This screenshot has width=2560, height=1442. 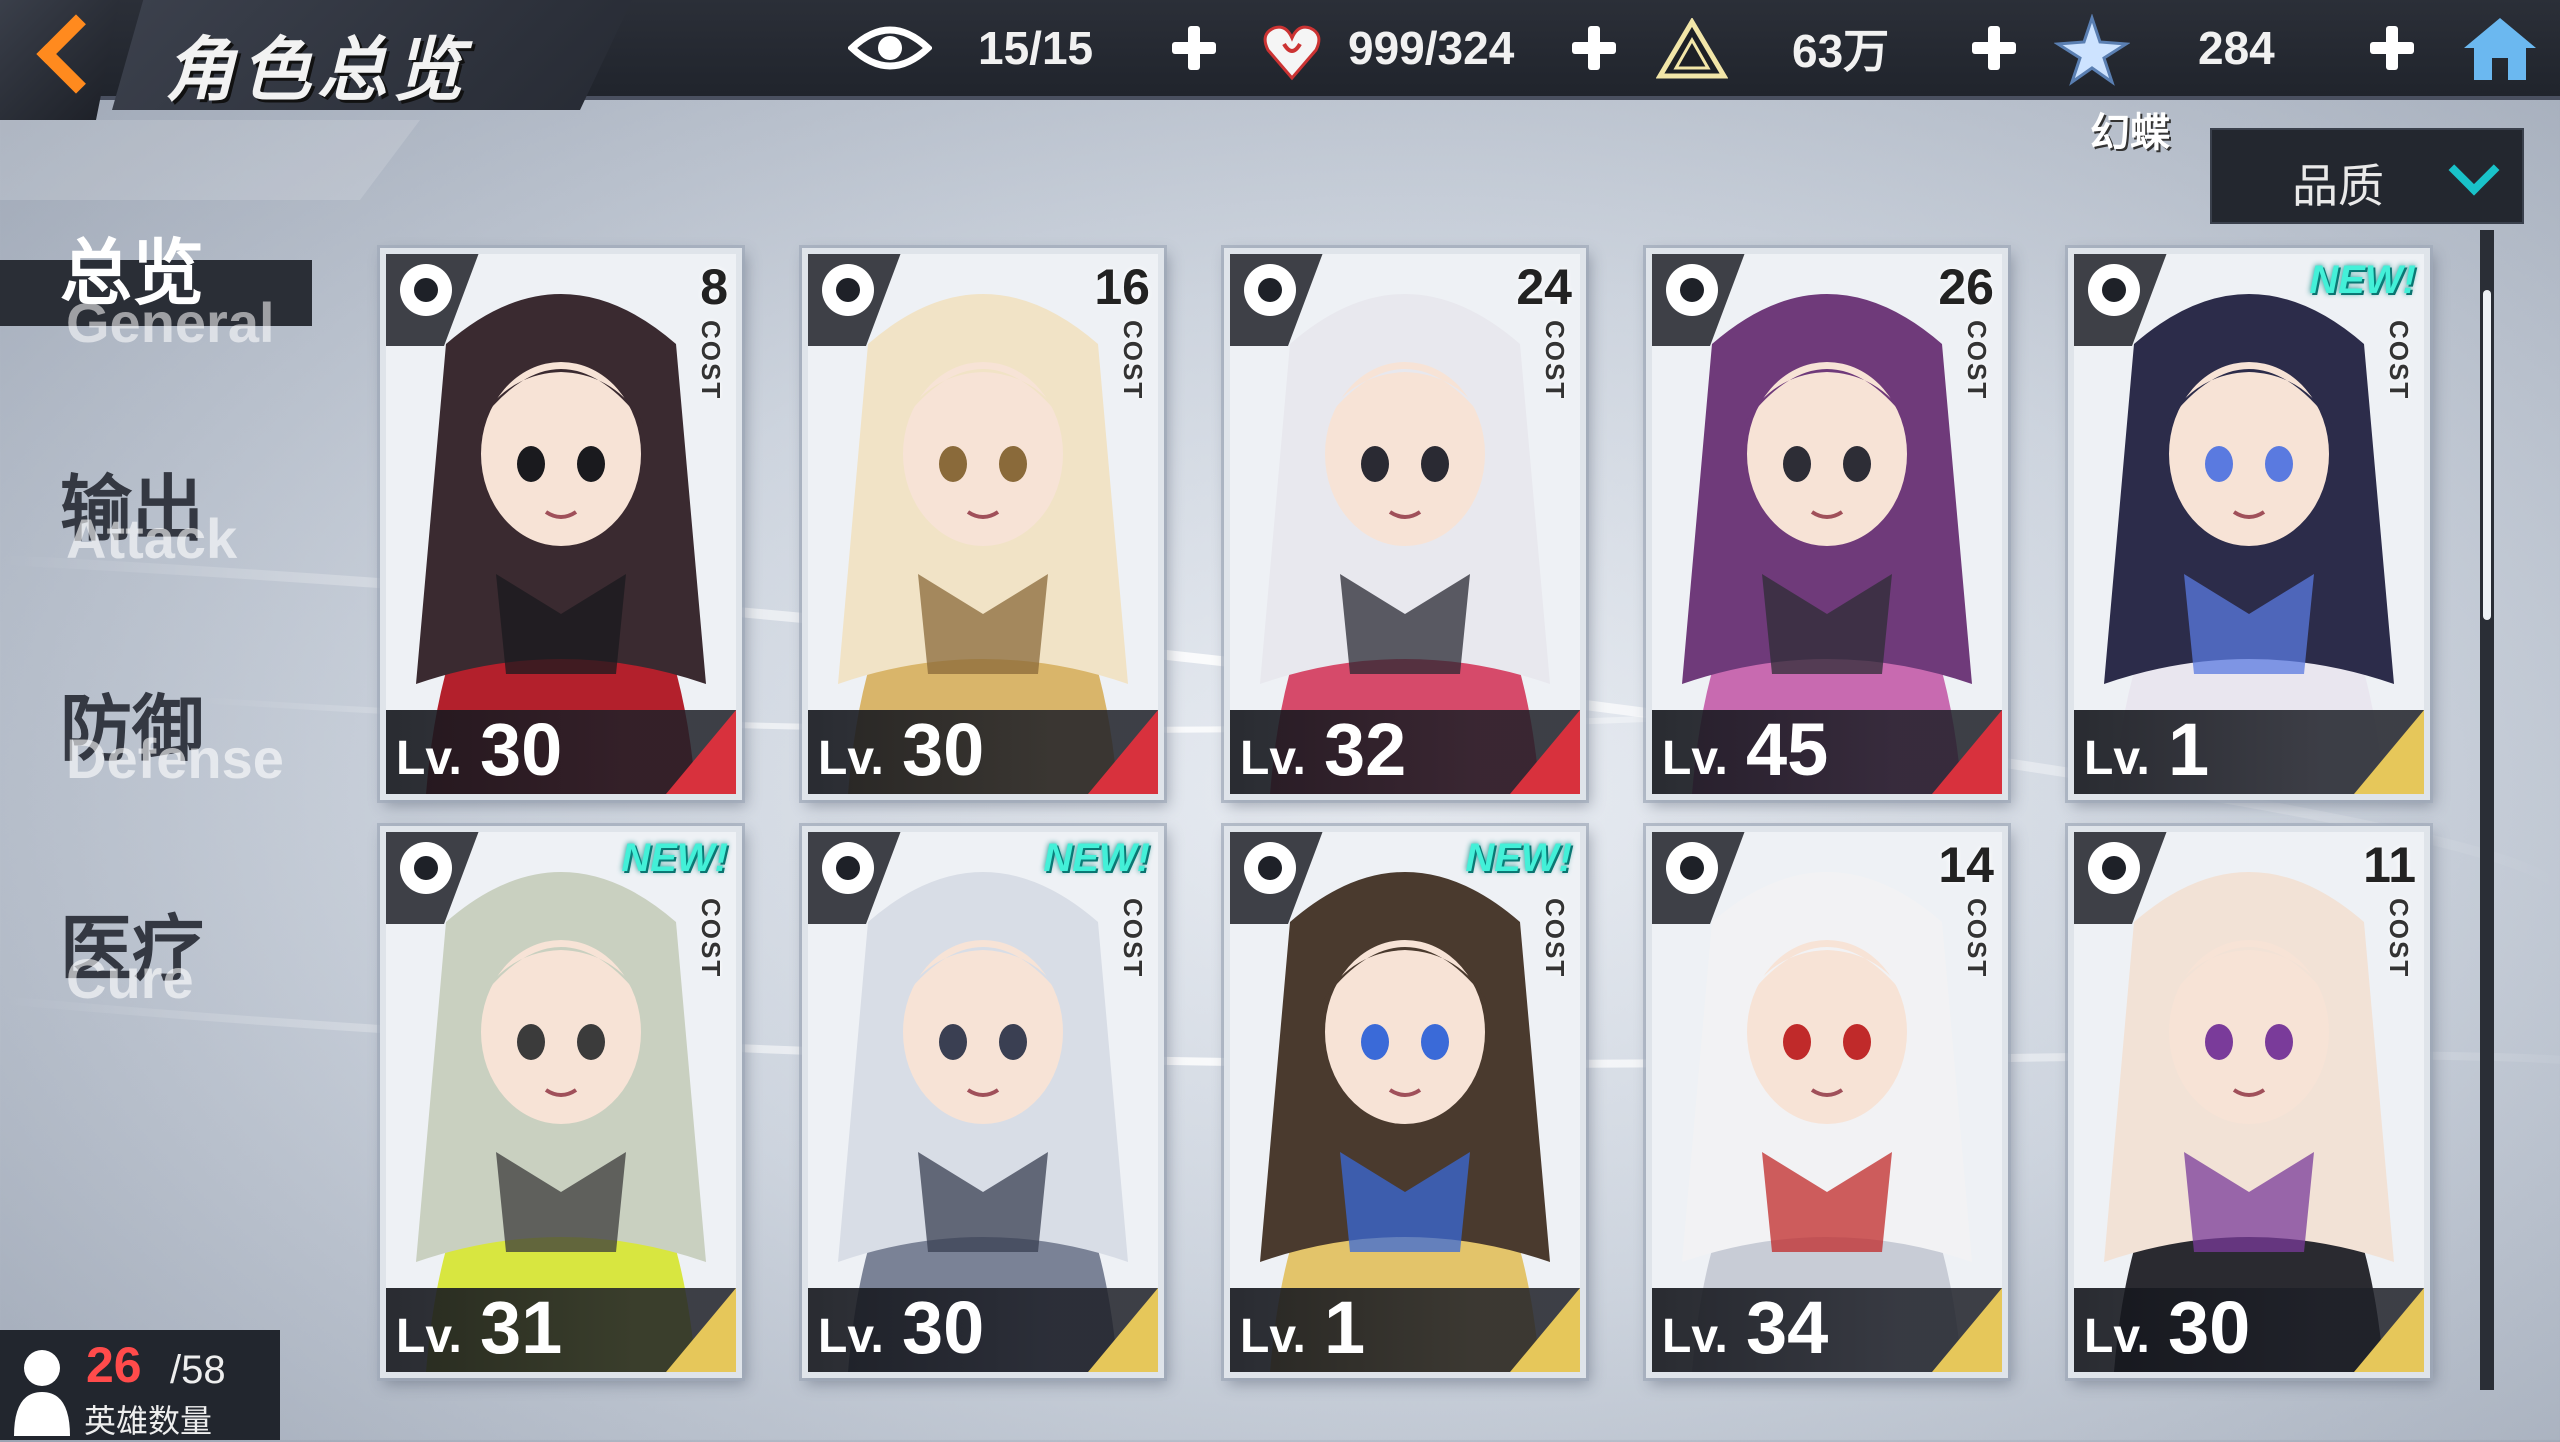 What do you see at coordinates (983, 524) in the screenshot?
I see `character-card: 16 COST Lv. 30` at bounding box center [983, 524].